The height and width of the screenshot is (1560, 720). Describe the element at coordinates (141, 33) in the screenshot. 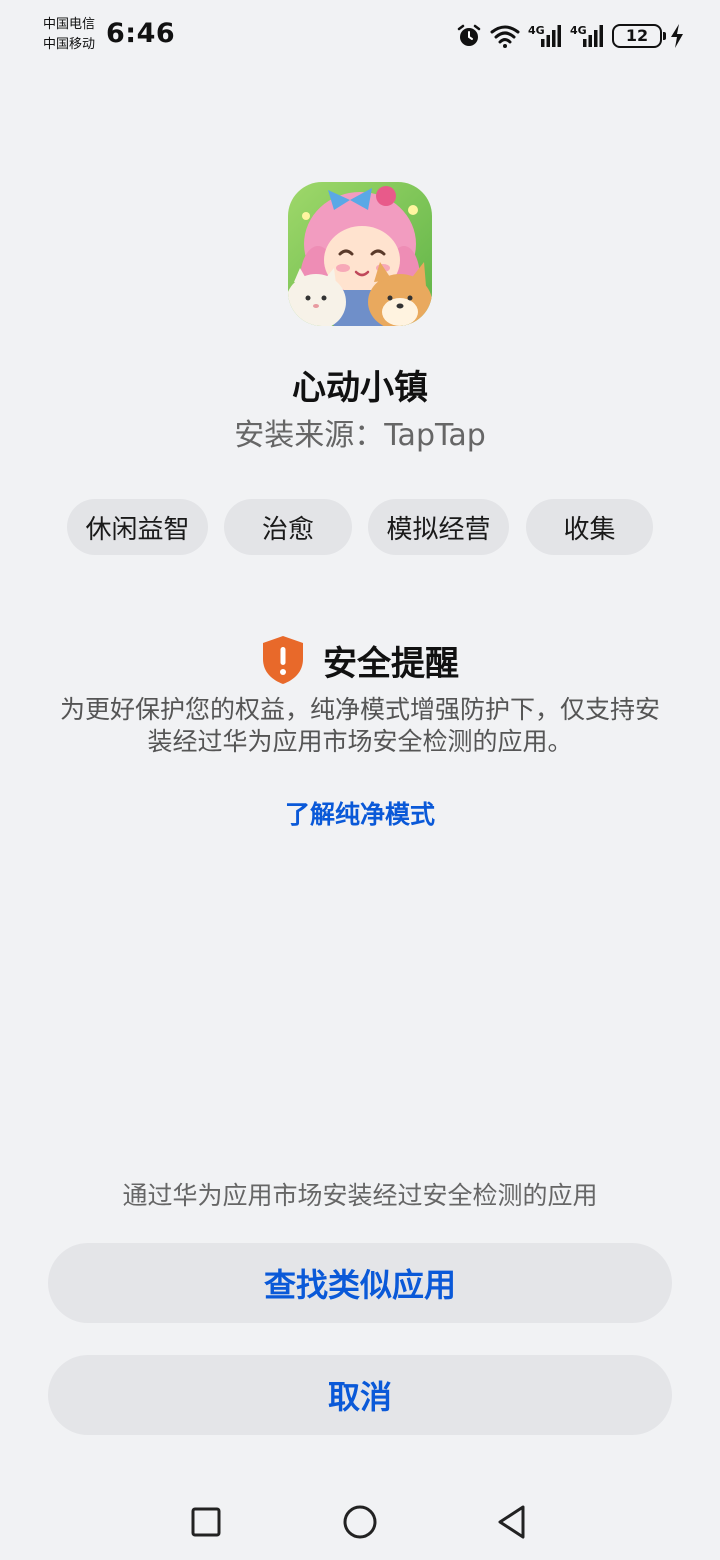

I see `status-time: 6:46` at that location.